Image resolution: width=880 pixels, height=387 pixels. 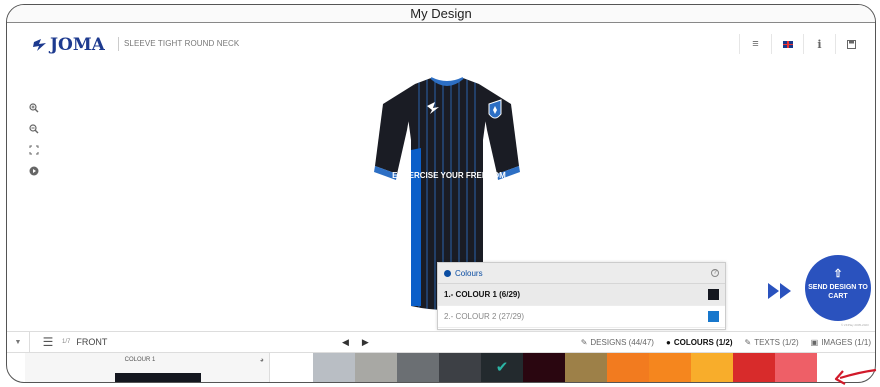 I want to click on shirt-left-sleeve, so click(x=395, y=129).